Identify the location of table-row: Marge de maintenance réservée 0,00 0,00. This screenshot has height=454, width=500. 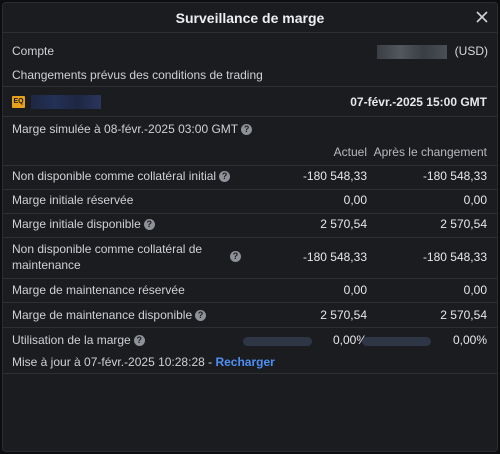
(250, 291).